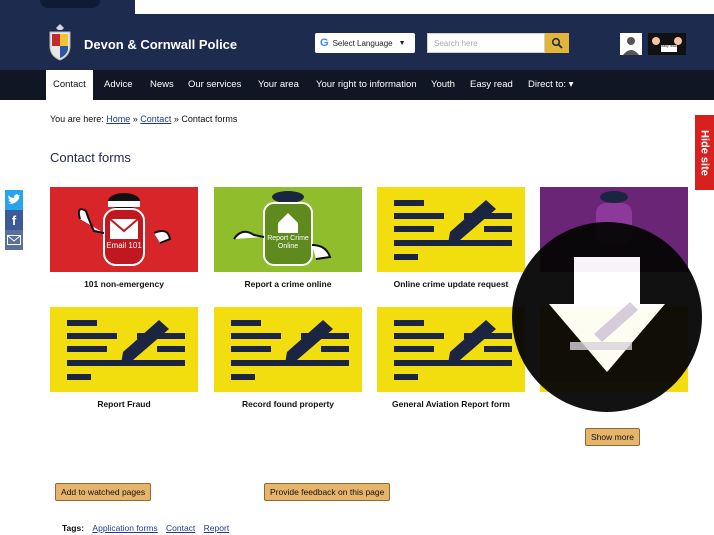 The image size is (714, 535). What do you see at coordinates (124, 404) in the screenshot?
I see `card-label: Report Fraud` at bounding box center [124, 404].